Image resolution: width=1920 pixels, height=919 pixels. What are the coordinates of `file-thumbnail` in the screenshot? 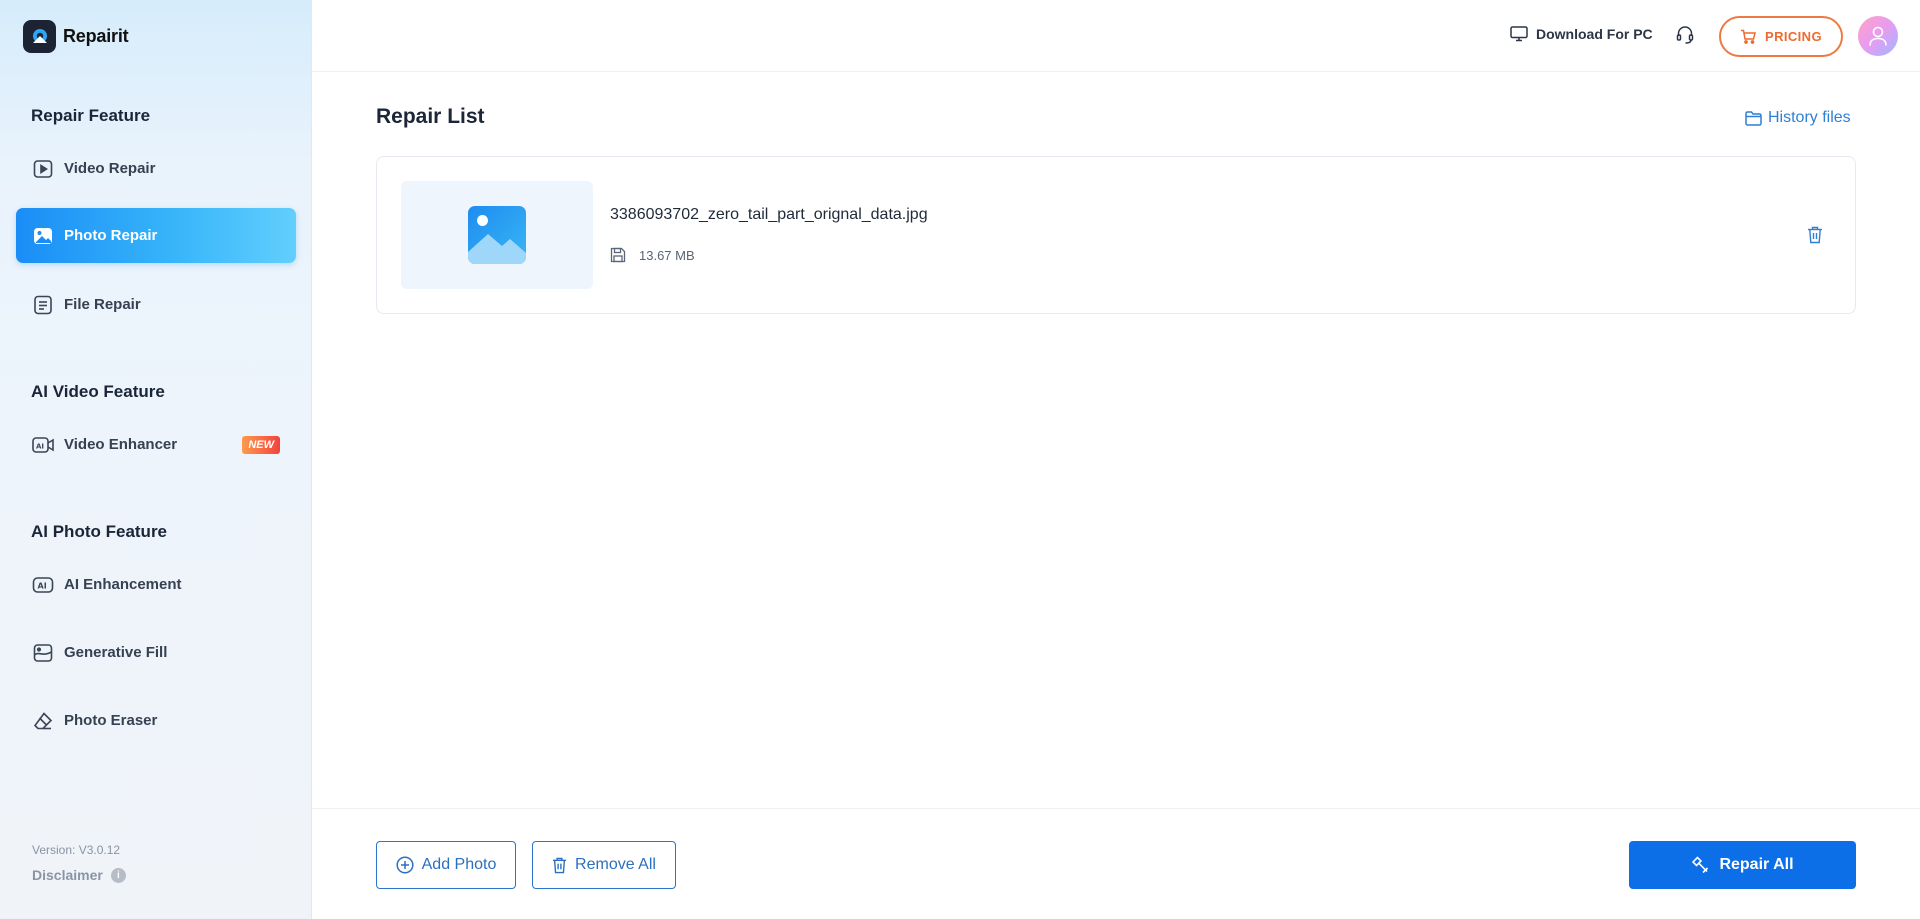 It's located at (497, 235).